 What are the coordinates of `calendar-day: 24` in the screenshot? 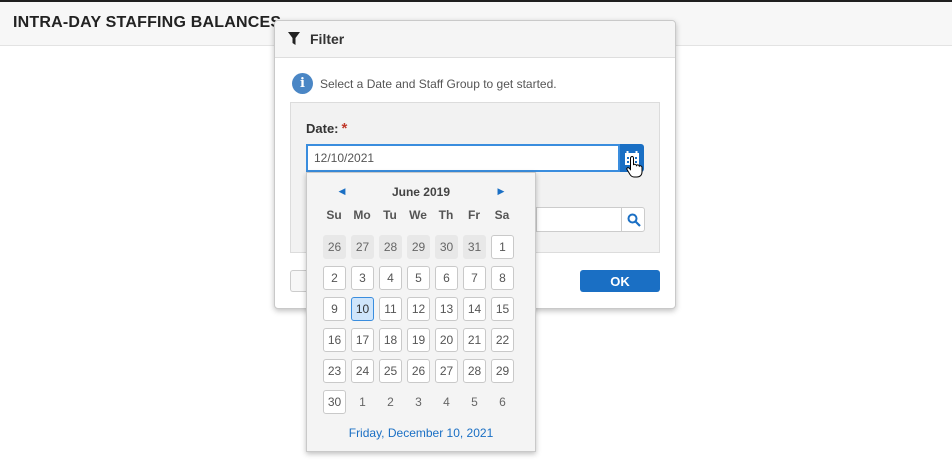 It's located at (362, 371).